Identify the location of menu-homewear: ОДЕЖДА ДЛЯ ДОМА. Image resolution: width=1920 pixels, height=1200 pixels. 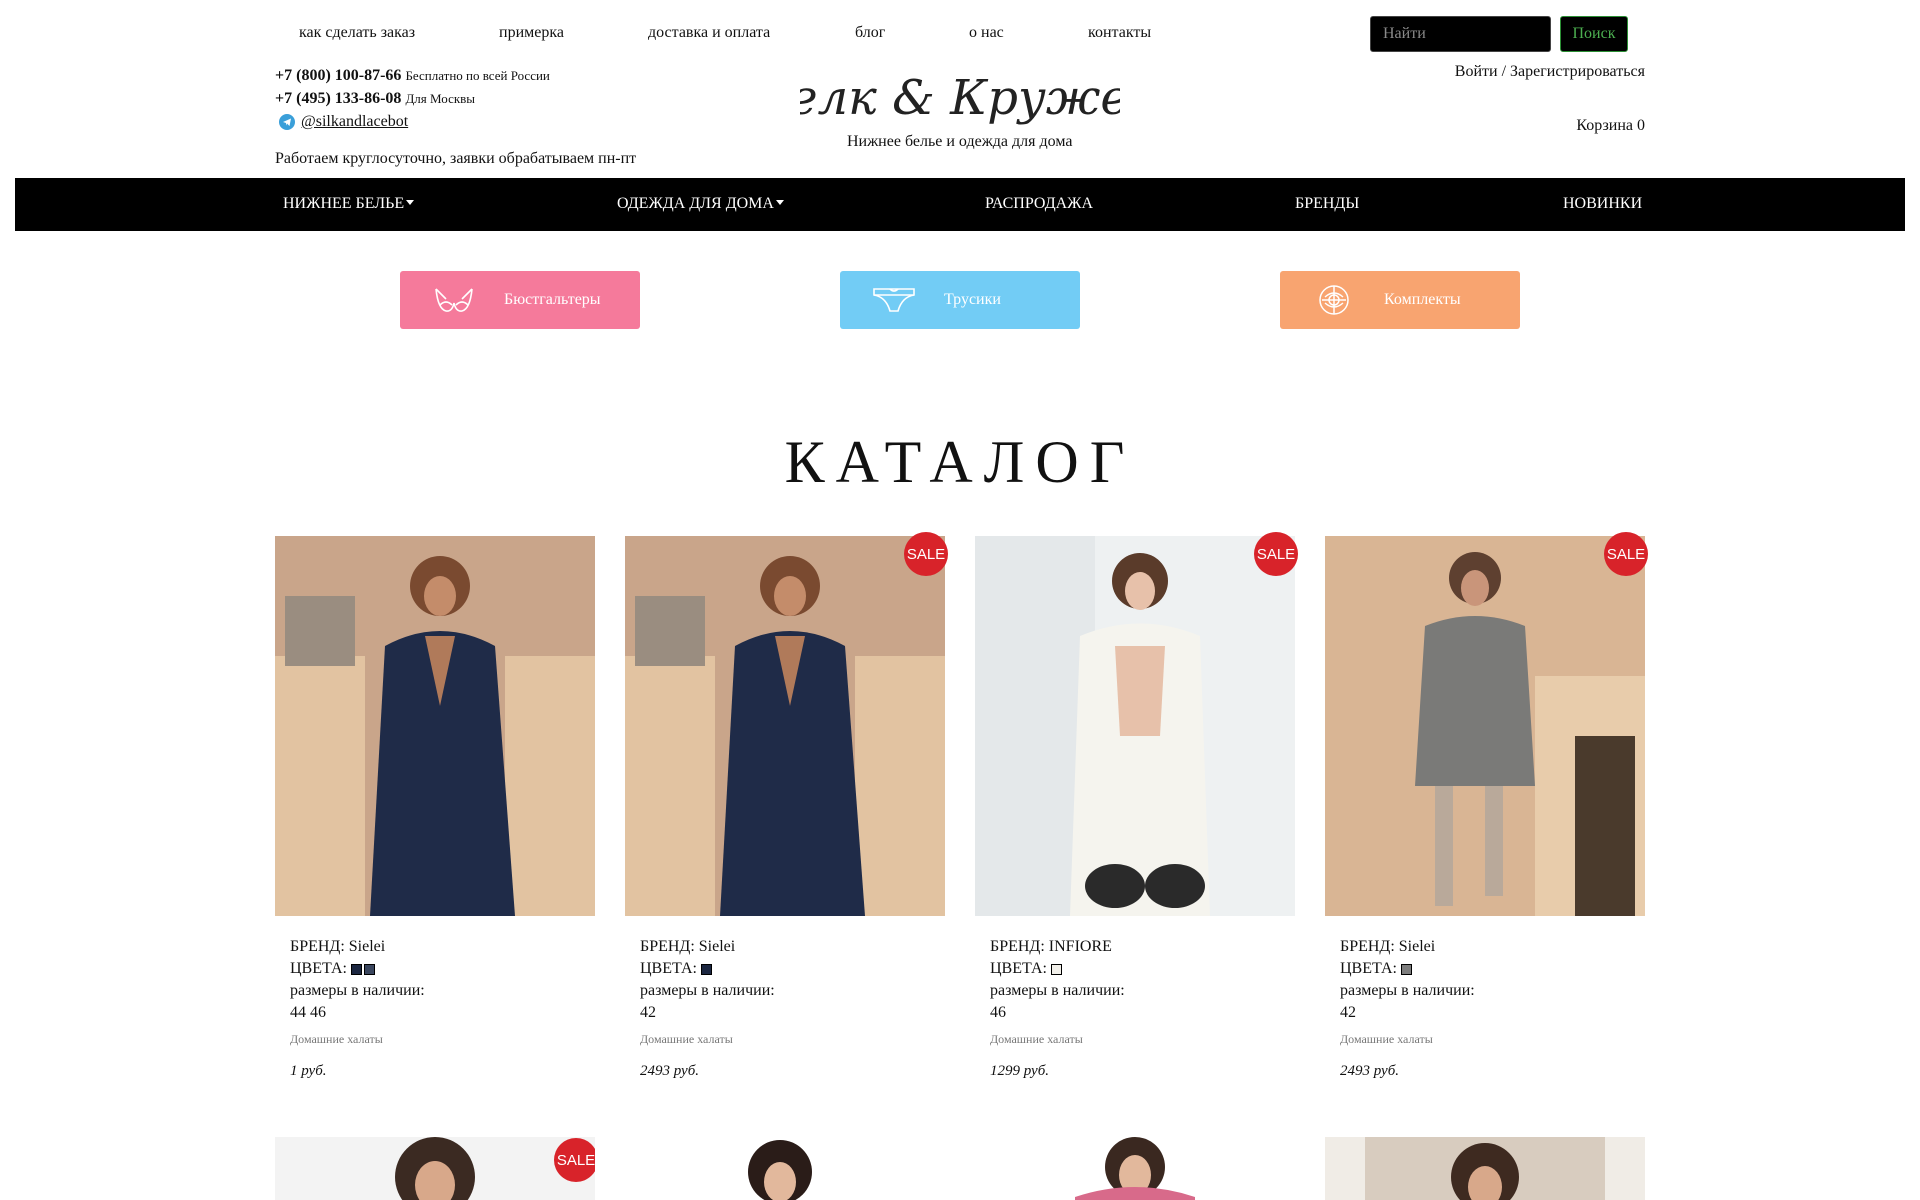
(700, 204).